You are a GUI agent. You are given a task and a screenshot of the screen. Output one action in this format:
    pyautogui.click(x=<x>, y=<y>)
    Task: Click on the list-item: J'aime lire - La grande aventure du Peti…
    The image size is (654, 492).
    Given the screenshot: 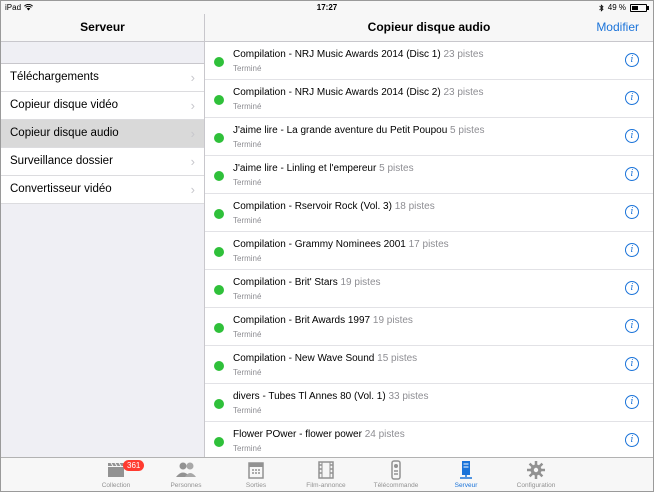 What is the action you would take?
    pyautogui.click(x=429, y=137)
    